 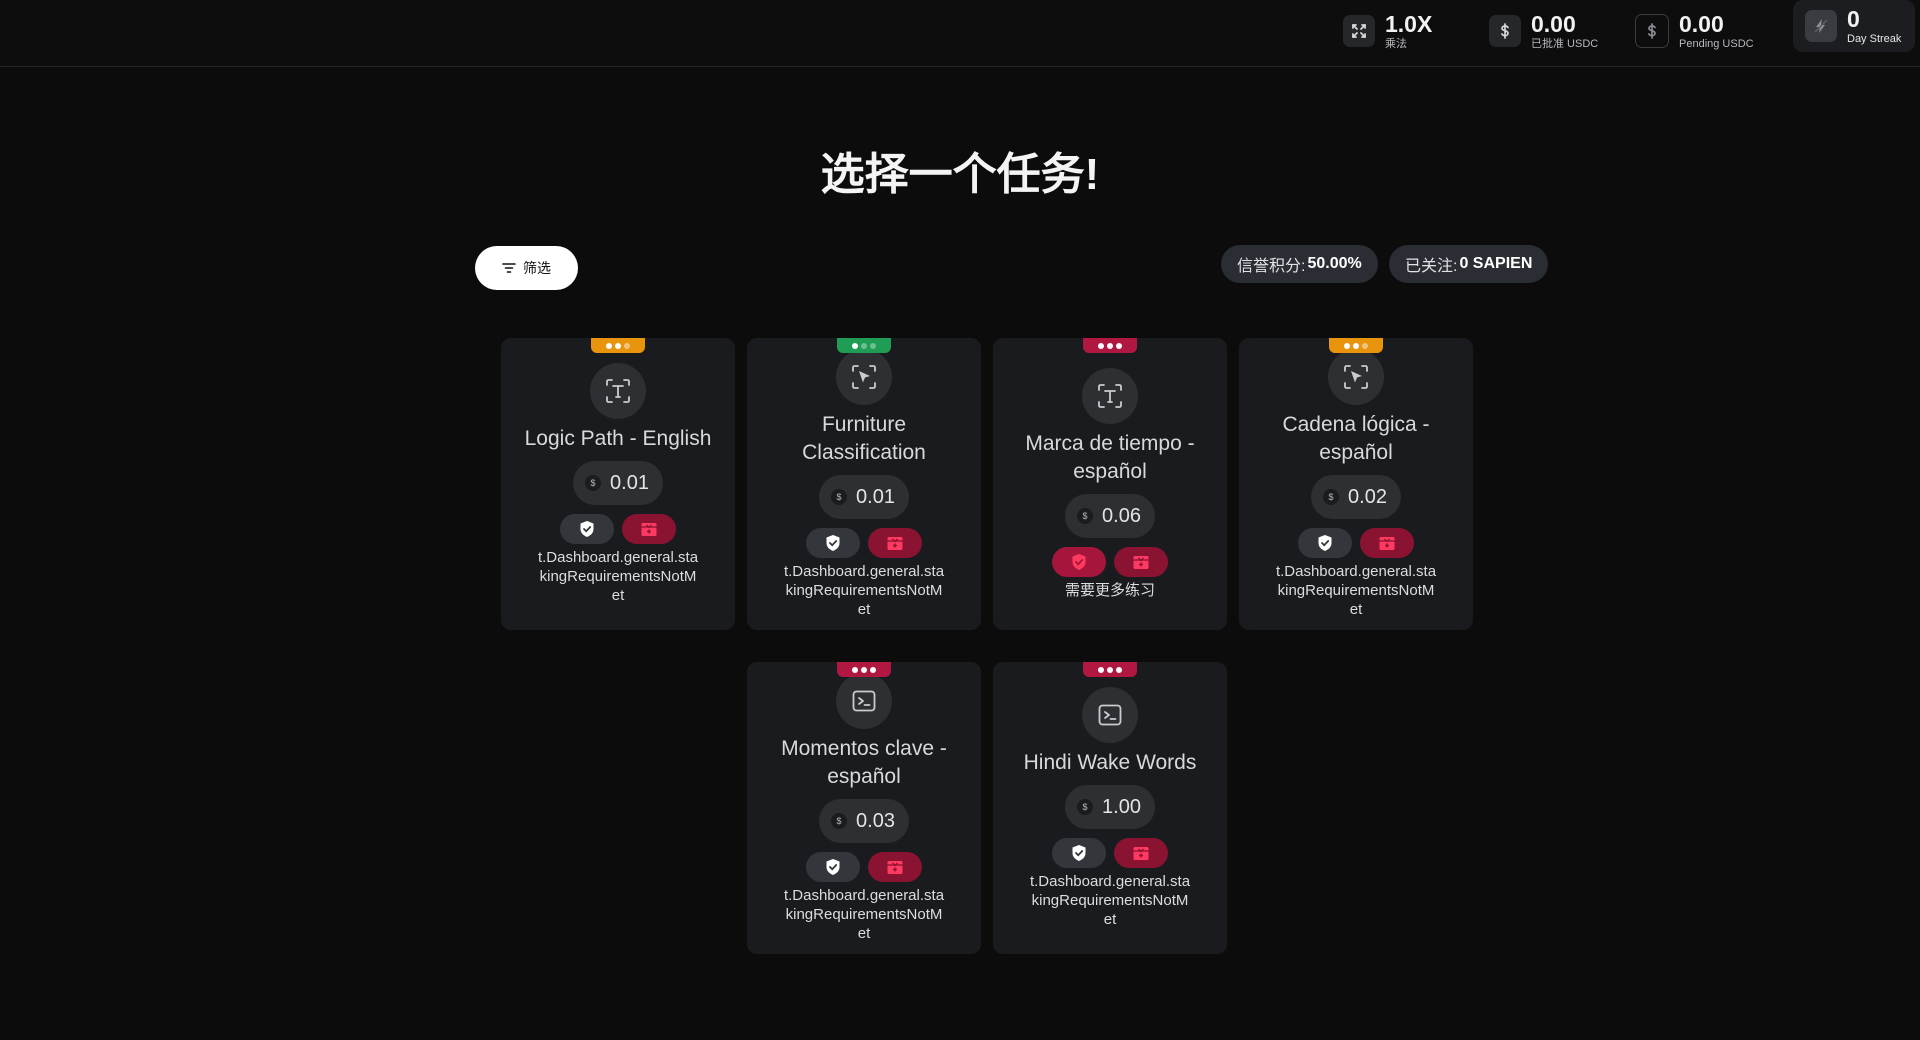 I want to click on approved-usdc-label: 已批准 USDC, so click(x=1565, y=43).